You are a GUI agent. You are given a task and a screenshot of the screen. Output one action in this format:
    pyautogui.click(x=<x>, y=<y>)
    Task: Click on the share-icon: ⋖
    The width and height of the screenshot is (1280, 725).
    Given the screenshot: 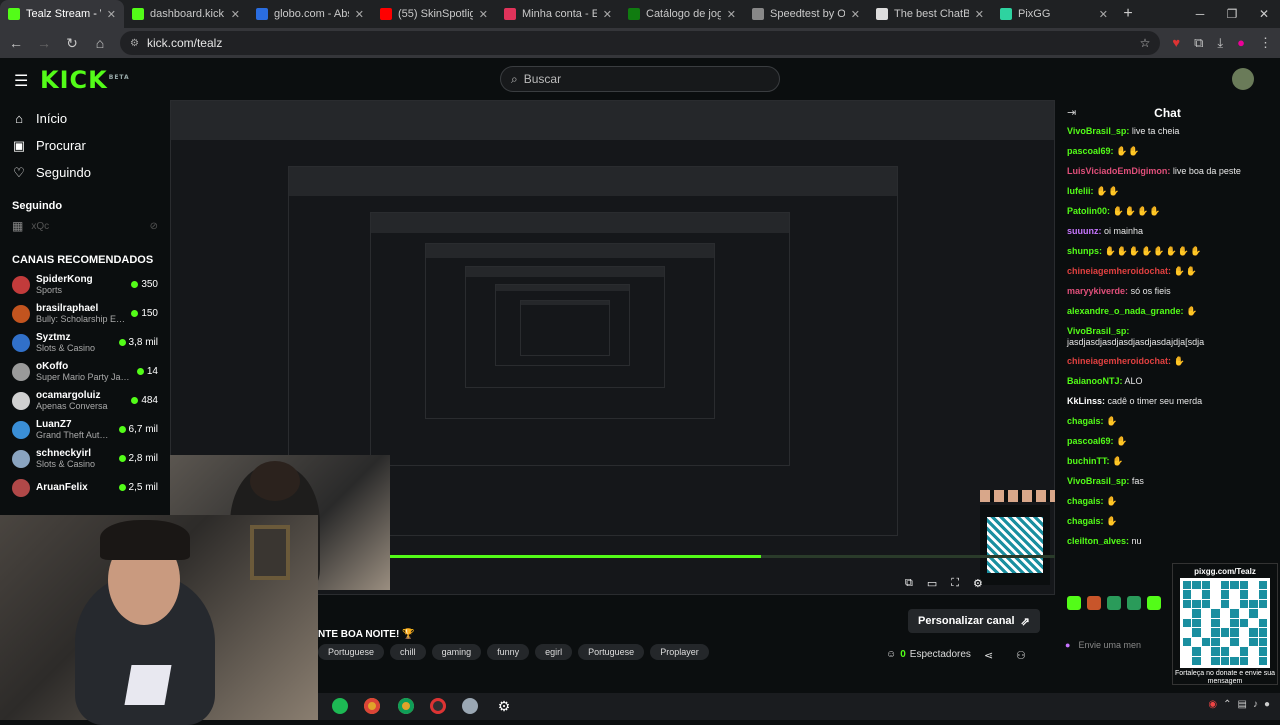 What is the action you would take?
    pyautogui.click(x=988, y=655)
    